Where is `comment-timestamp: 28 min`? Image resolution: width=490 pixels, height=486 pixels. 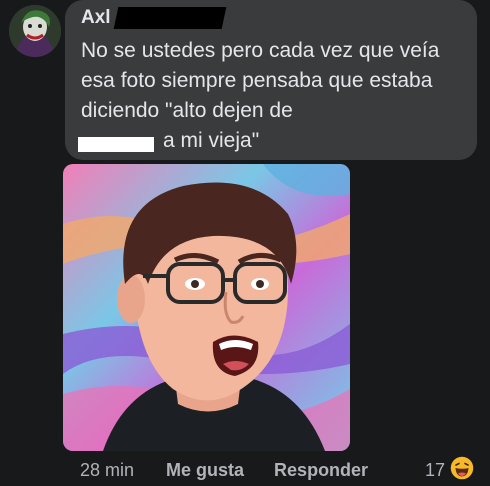 comment-timestamp: 28 min is located at coordinates (107, 470).